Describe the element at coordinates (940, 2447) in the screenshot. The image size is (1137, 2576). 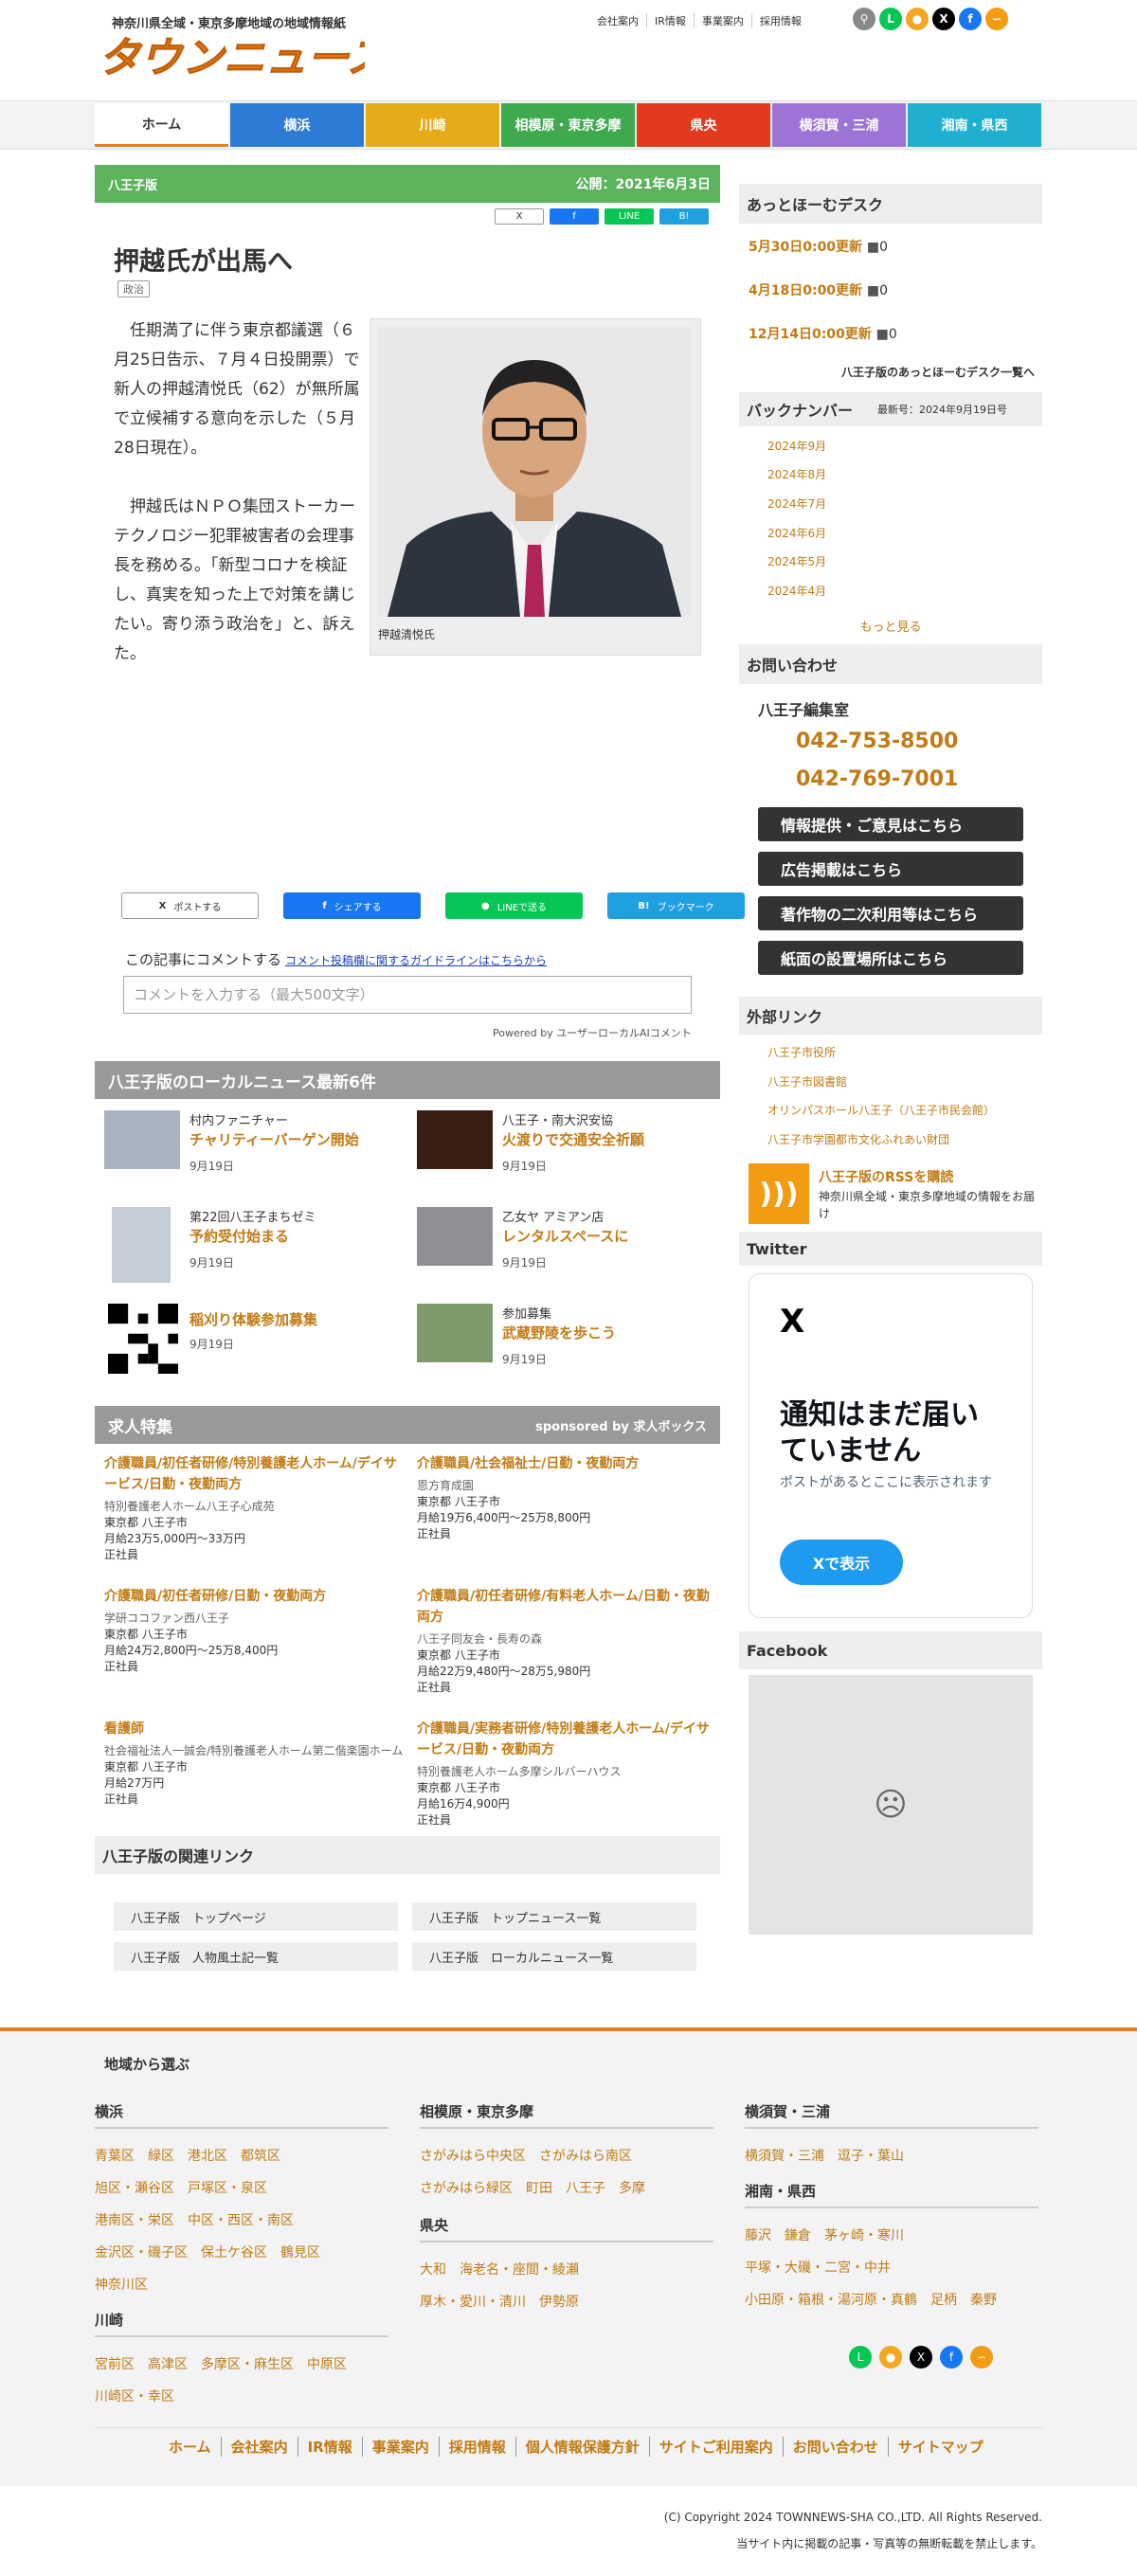
I see `footer-link: サイトマップ` at that location.